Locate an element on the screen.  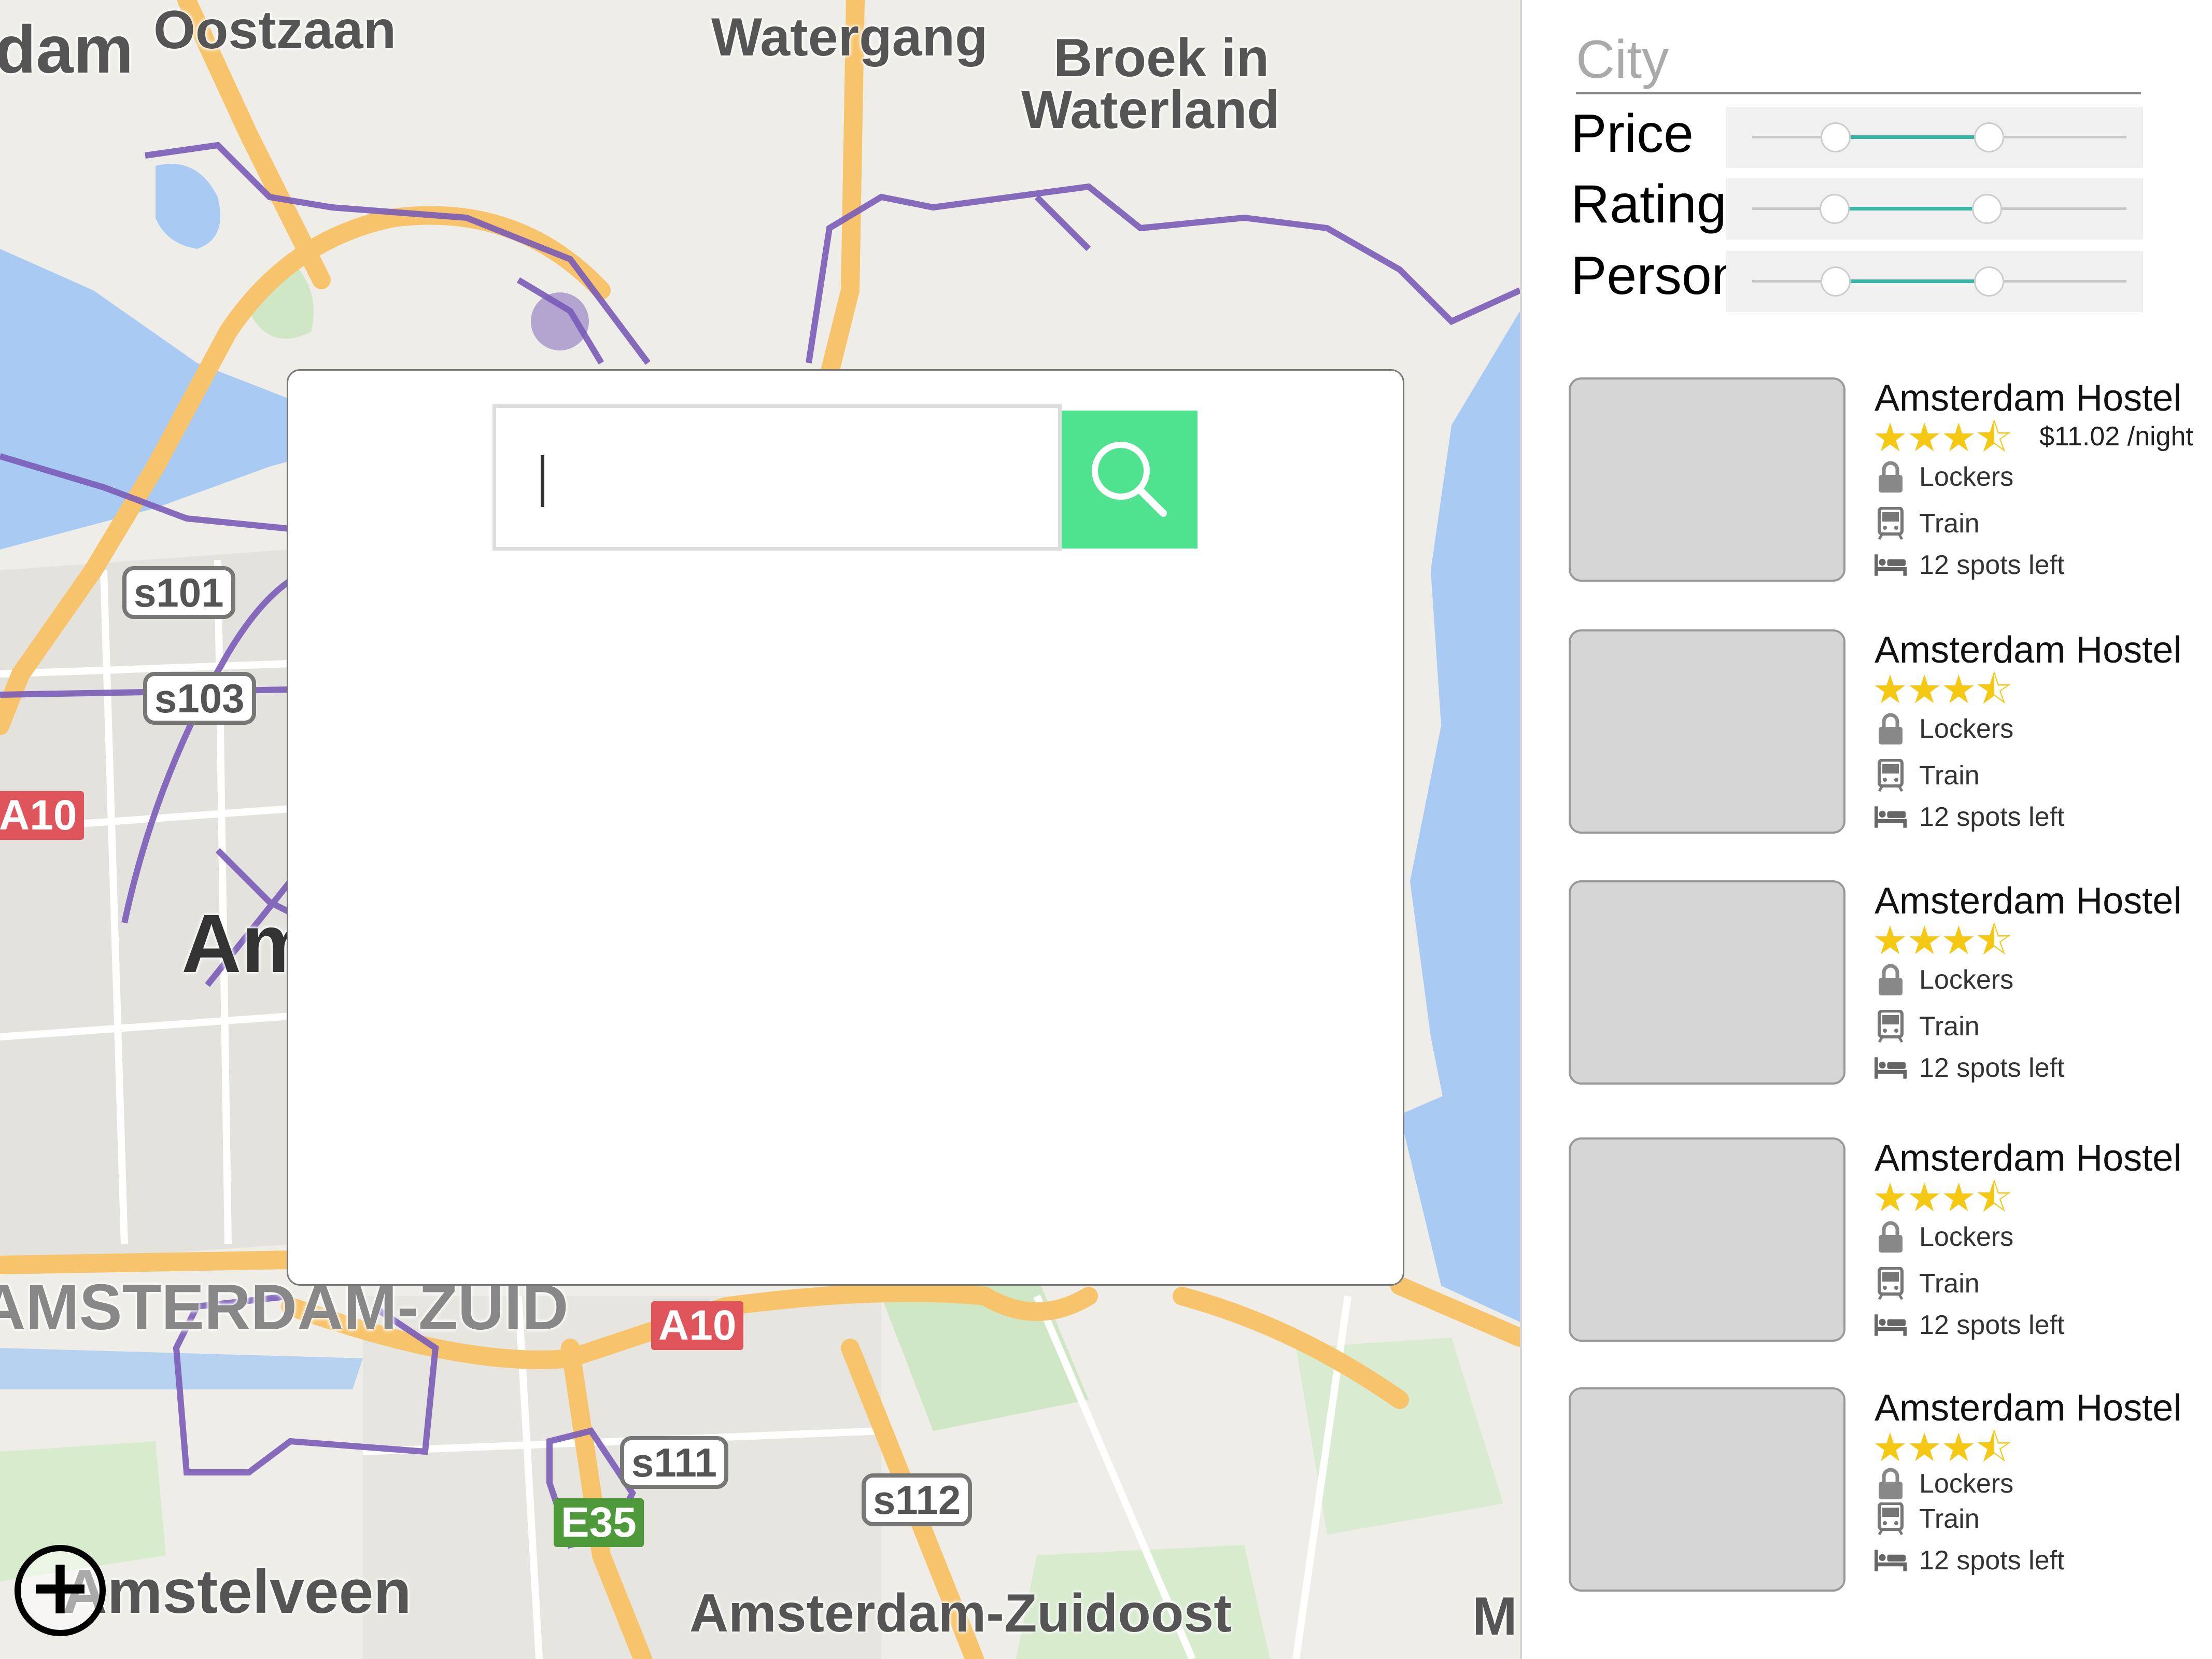
route-shield: s103 is located at coordinates (199, 698).